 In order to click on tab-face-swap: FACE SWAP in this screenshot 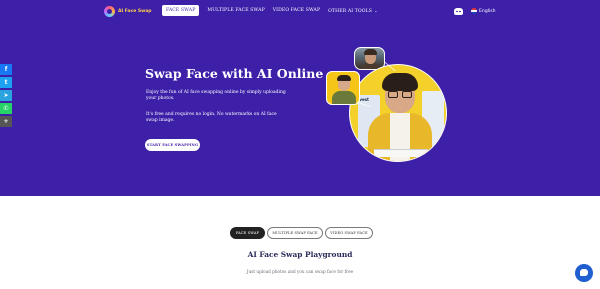, I will do `click(247, 233)`.